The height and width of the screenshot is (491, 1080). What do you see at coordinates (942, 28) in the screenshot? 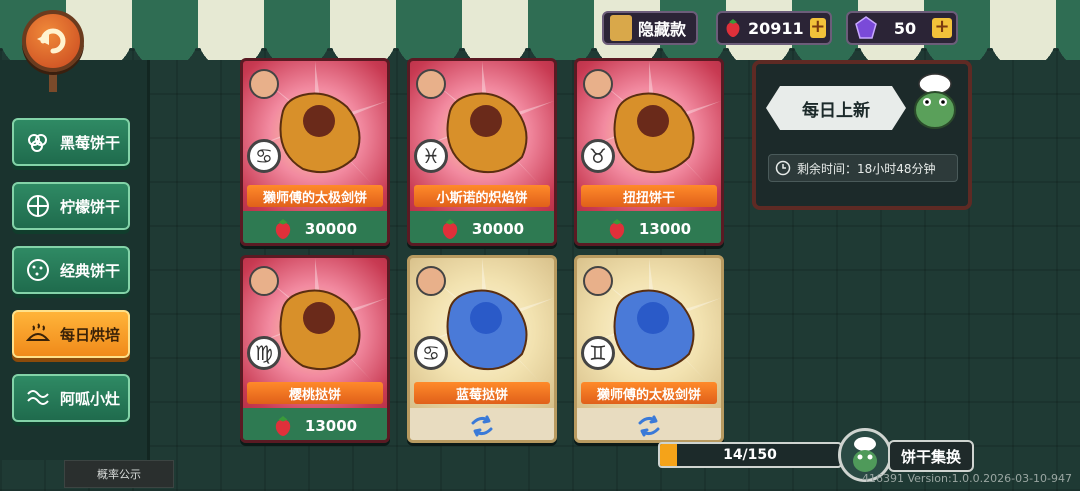
I see `add-gem-button: +` at bounding box center [942, 28].